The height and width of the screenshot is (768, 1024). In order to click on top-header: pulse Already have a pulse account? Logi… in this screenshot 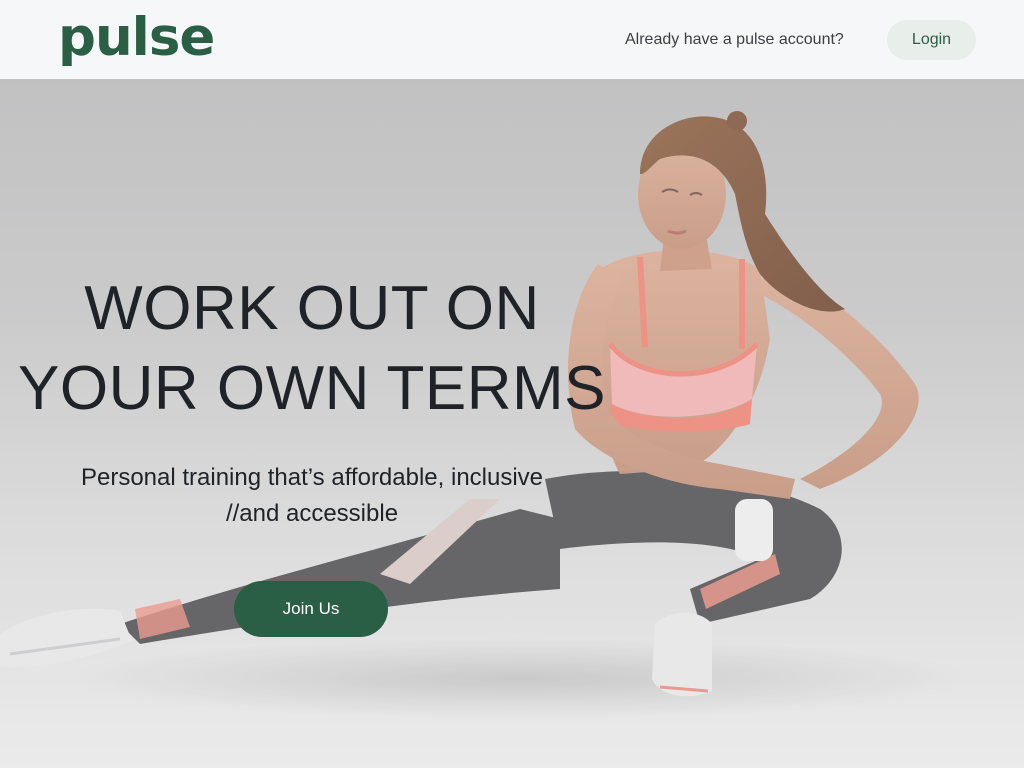, I will do `click(512, 39)`.